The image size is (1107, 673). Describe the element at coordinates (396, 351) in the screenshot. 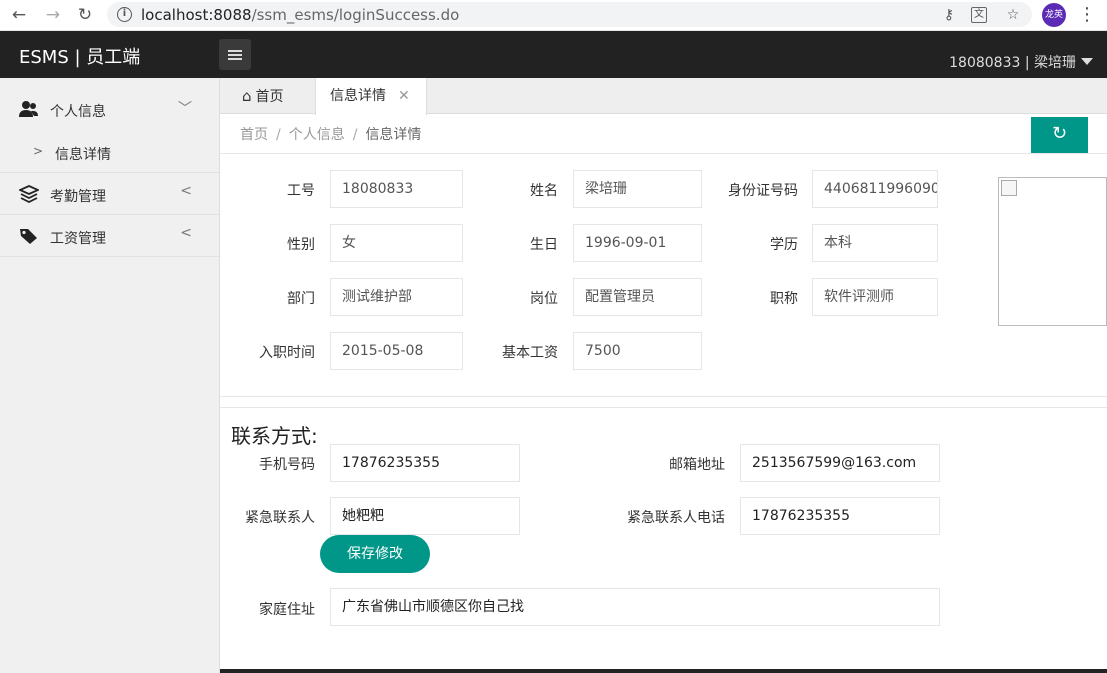

I see `hire-date-field: 2015-05-08` at that location.